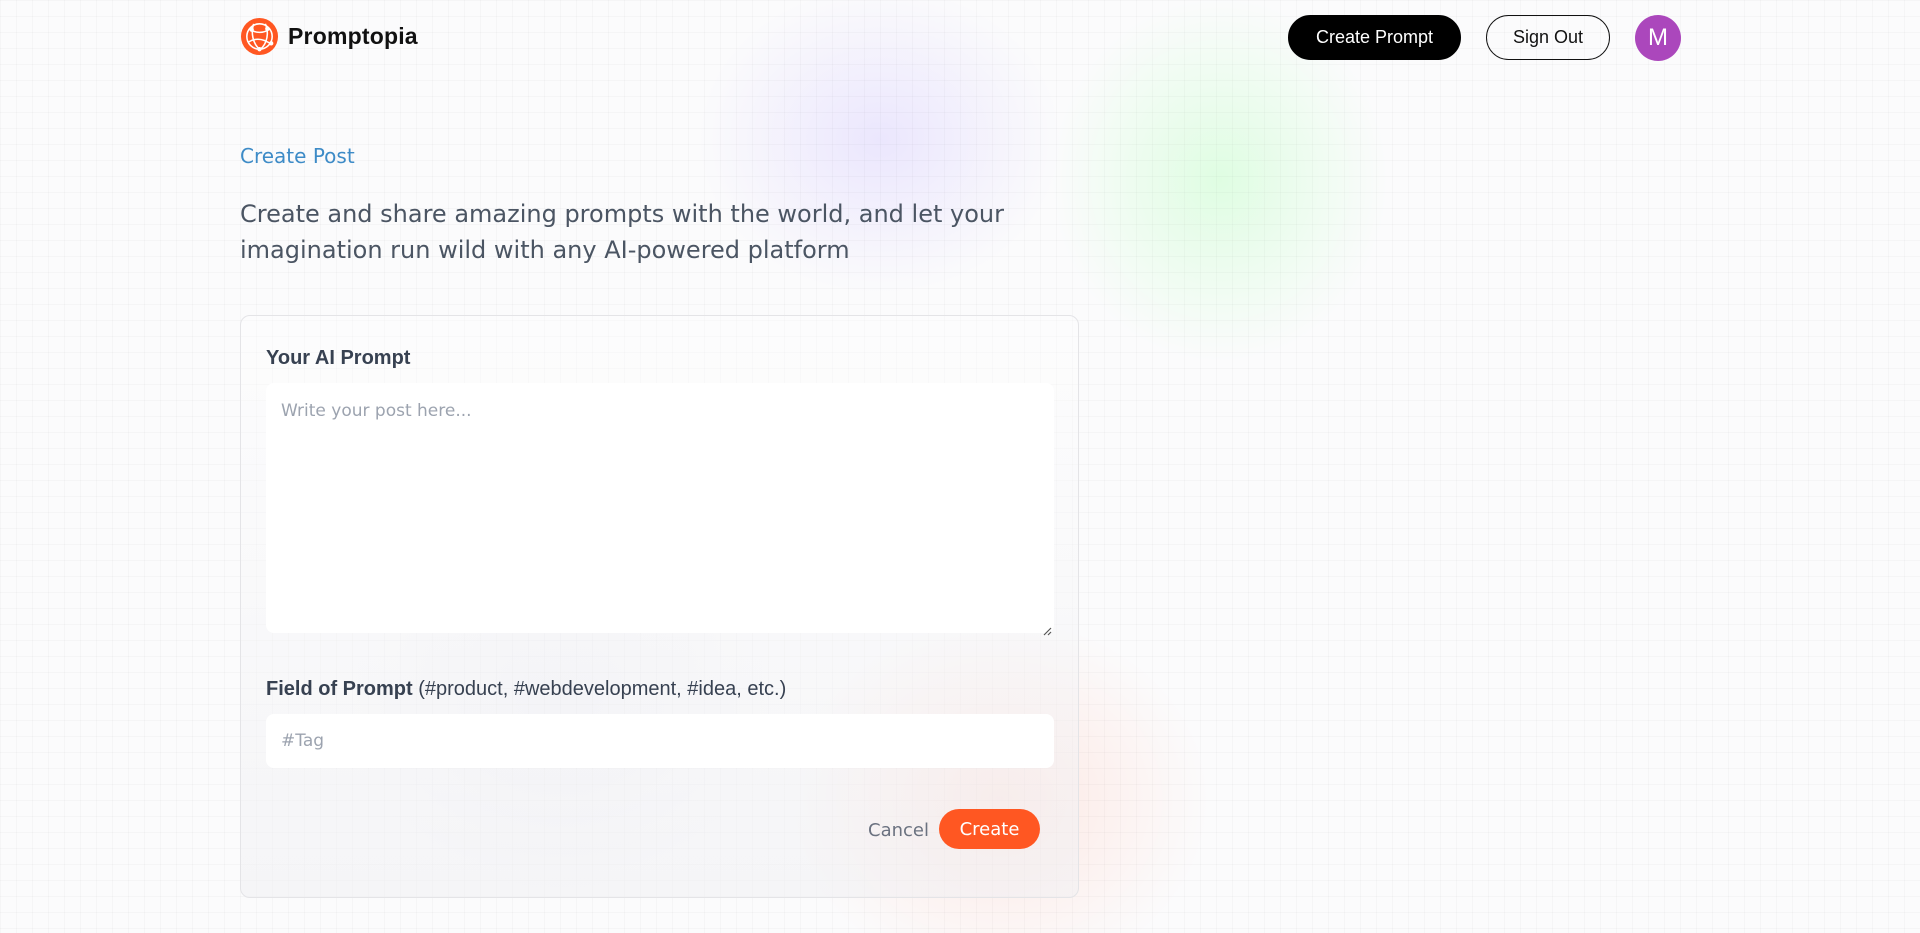 The image size is (1920, 933). I want to click on top-nav: Promptopia Create Prompt Sign Out M, so click(960, 38).